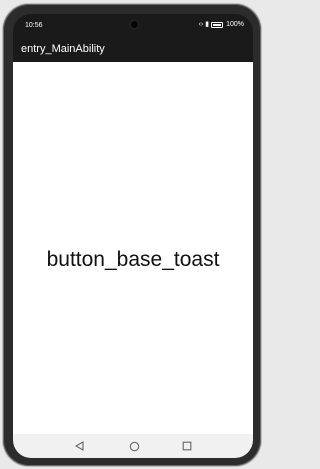 The width and height of the screenshot is (320, 469). What do you see at coordinates (207, 24) in the screenshot?
I see `bluetooth-icon: ▮` at bounding box center [207, 24].